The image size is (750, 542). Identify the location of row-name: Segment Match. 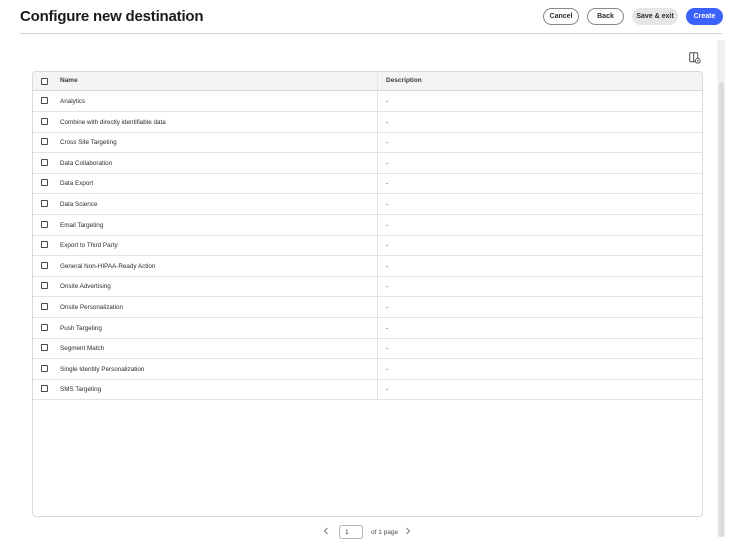
(82, 349).